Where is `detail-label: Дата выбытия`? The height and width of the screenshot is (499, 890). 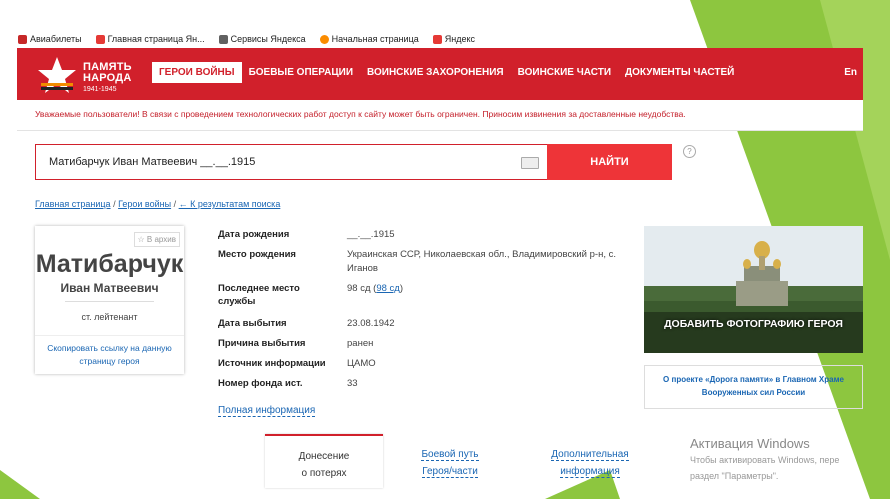 detail-label: Дата выбытия is located at coordinates (252, 323).